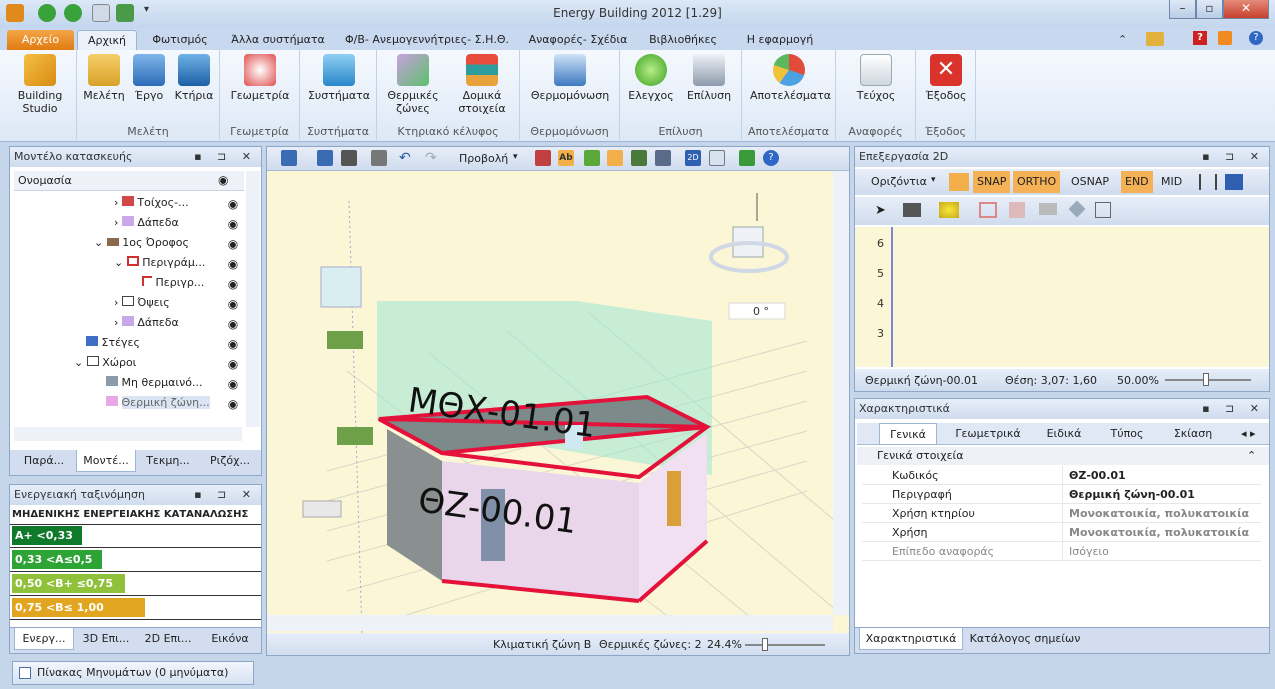  I want to click on monitor-icon, so click(663, 158).